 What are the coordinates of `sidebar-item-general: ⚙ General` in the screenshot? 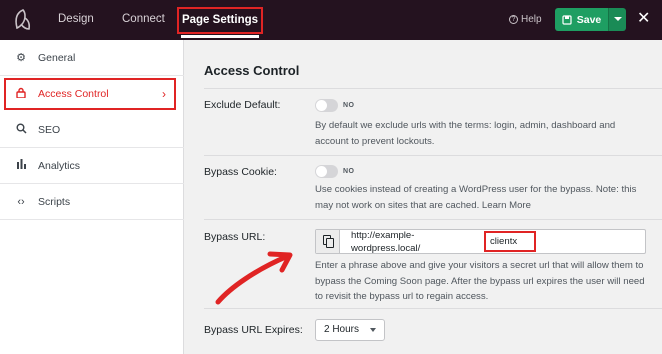 It's located at (92, 58).